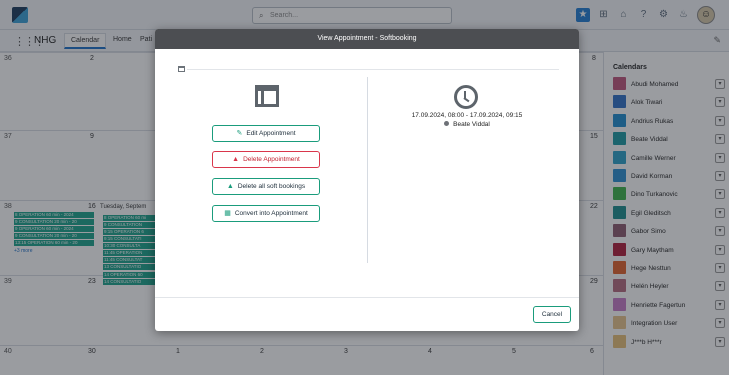 This screenshot has height=375, width=729. Describe the element at coordinates (367, 170) in the screenshot. I see `column-divider` at that location.